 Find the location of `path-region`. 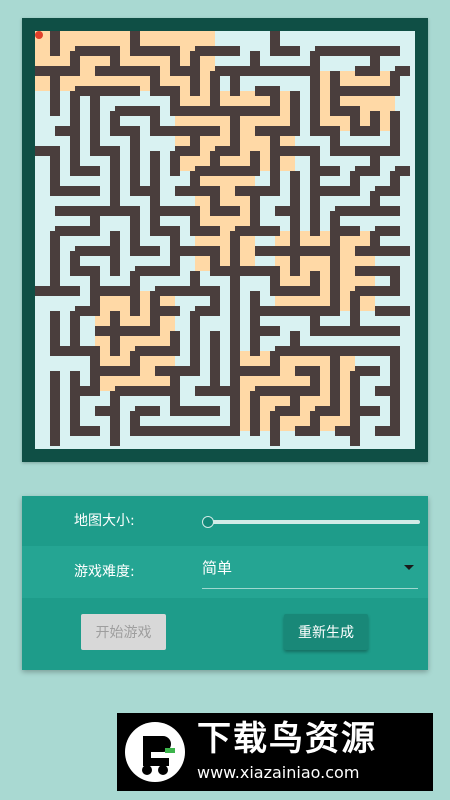

path-region is located at coordinates (125, 61).